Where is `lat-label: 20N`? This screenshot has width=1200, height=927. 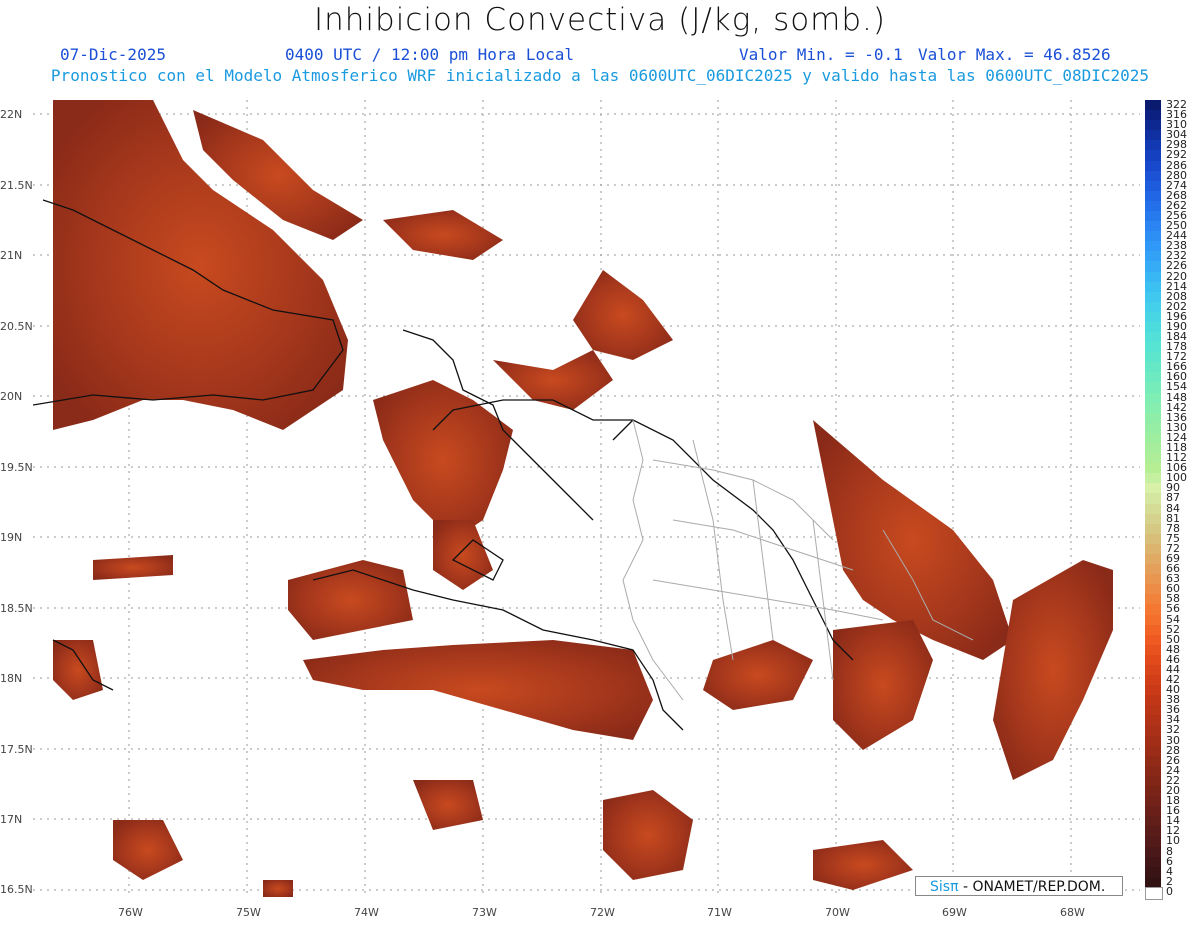
lat-label: 20N is located at coordinates (11, 396).